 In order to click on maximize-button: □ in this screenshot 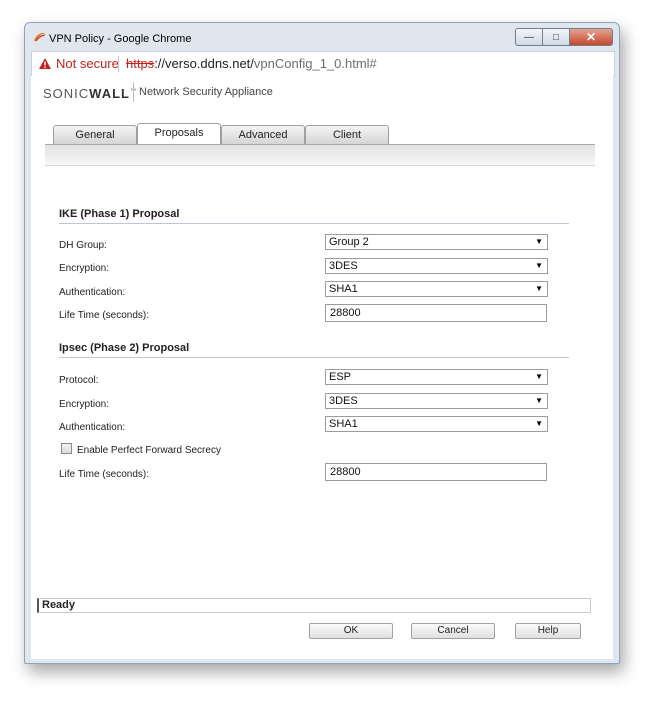, I will do `click(555, 37)`.